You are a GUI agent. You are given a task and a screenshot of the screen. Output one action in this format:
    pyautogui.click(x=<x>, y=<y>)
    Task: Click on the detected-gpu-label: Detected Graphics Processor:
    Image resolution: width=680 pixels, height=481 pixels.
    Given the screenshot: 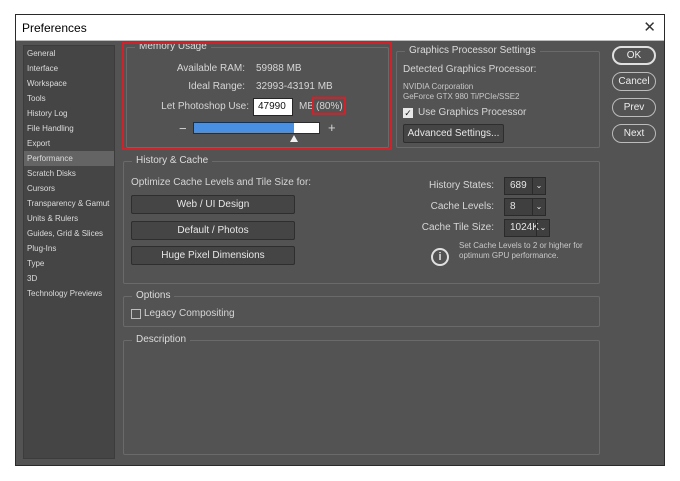 What is the action you would take?
    pyautogui.click(x=470, y=69)
    